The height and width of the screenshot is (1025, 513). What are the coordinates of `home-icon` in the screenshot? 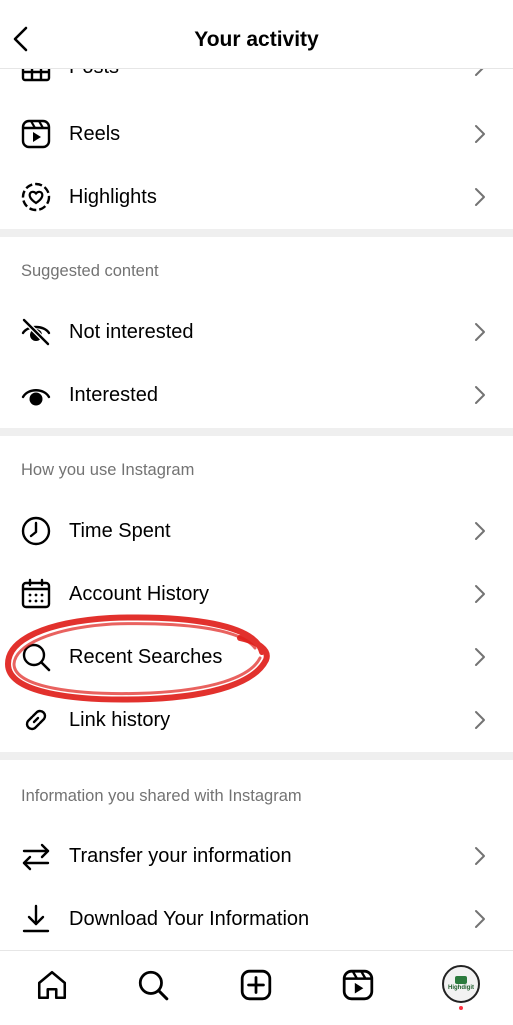 It's located at (52, 985).